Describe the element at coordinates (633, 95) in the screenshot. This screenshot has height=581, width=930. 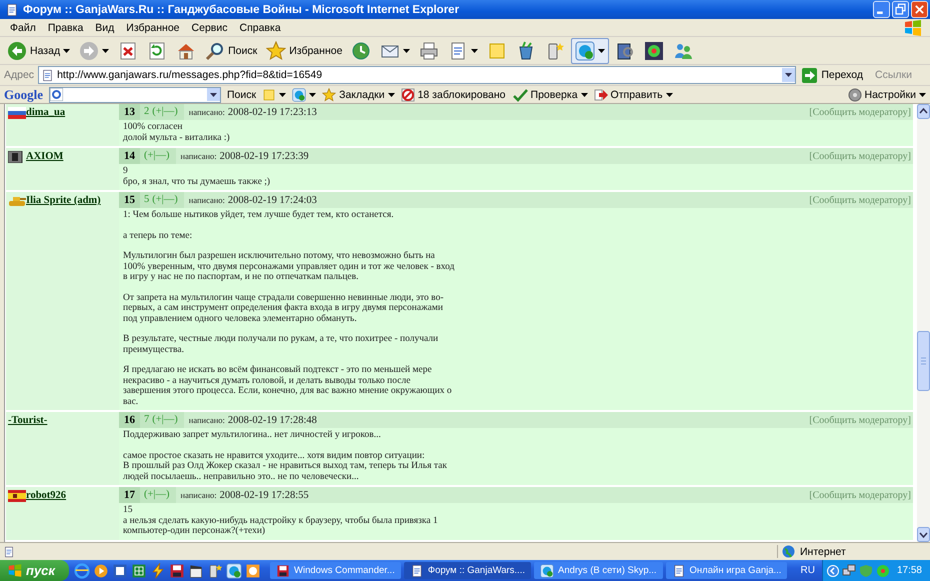
I see `send-button: Отправить` at that location.